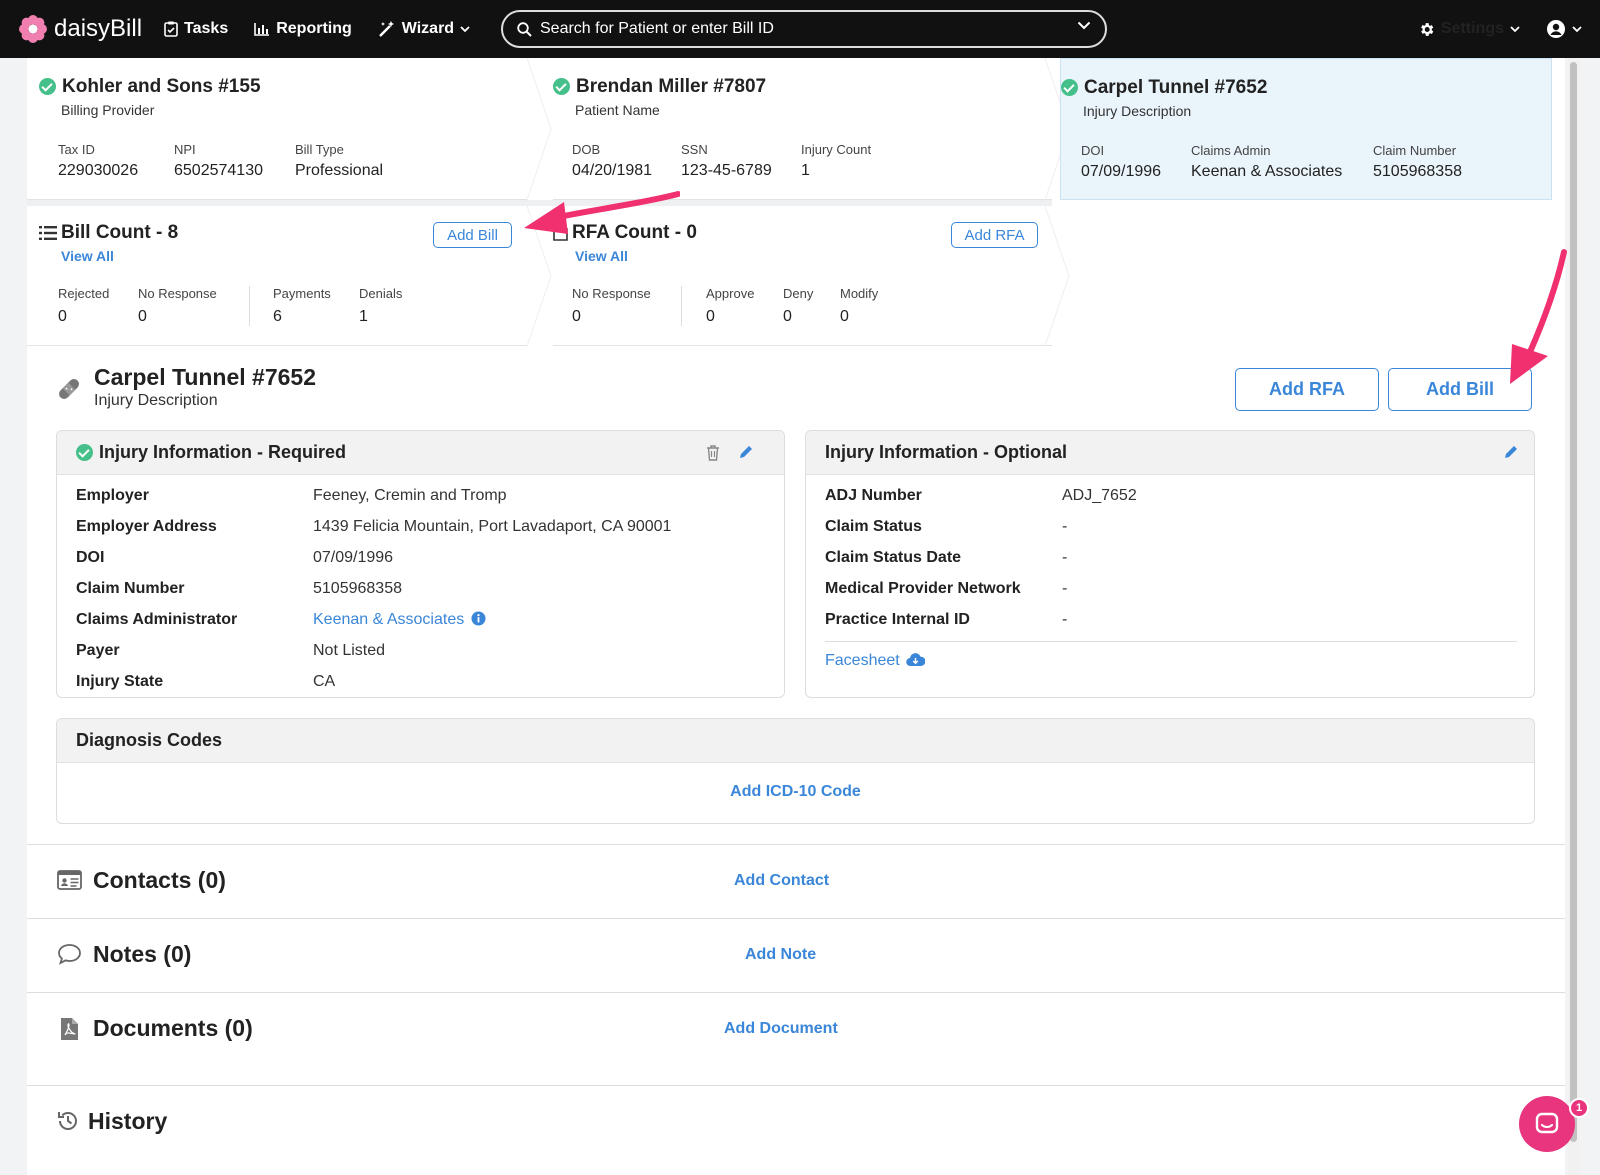 The width and height of the screenshot is (1600, 1175). I want to click on optional-panel-header: Injury Information - Optional, so click(1170, 453).